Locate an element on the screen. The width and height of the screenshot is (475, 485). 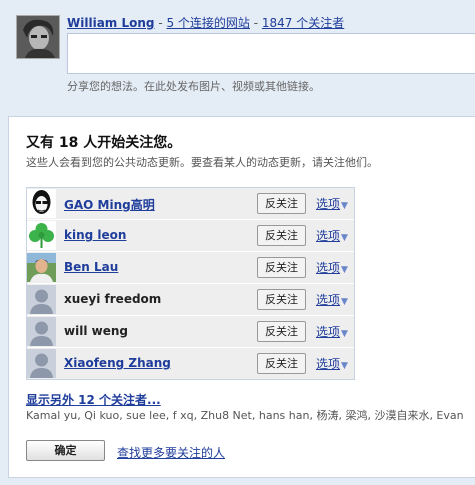
follower-name-link: king leon is located at coordinates (95, 235).